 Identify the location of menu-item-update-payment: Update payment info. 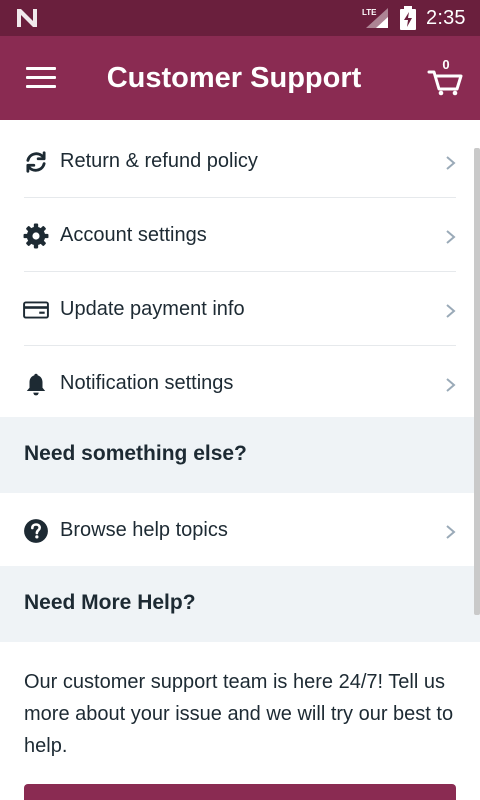
(240, 309).